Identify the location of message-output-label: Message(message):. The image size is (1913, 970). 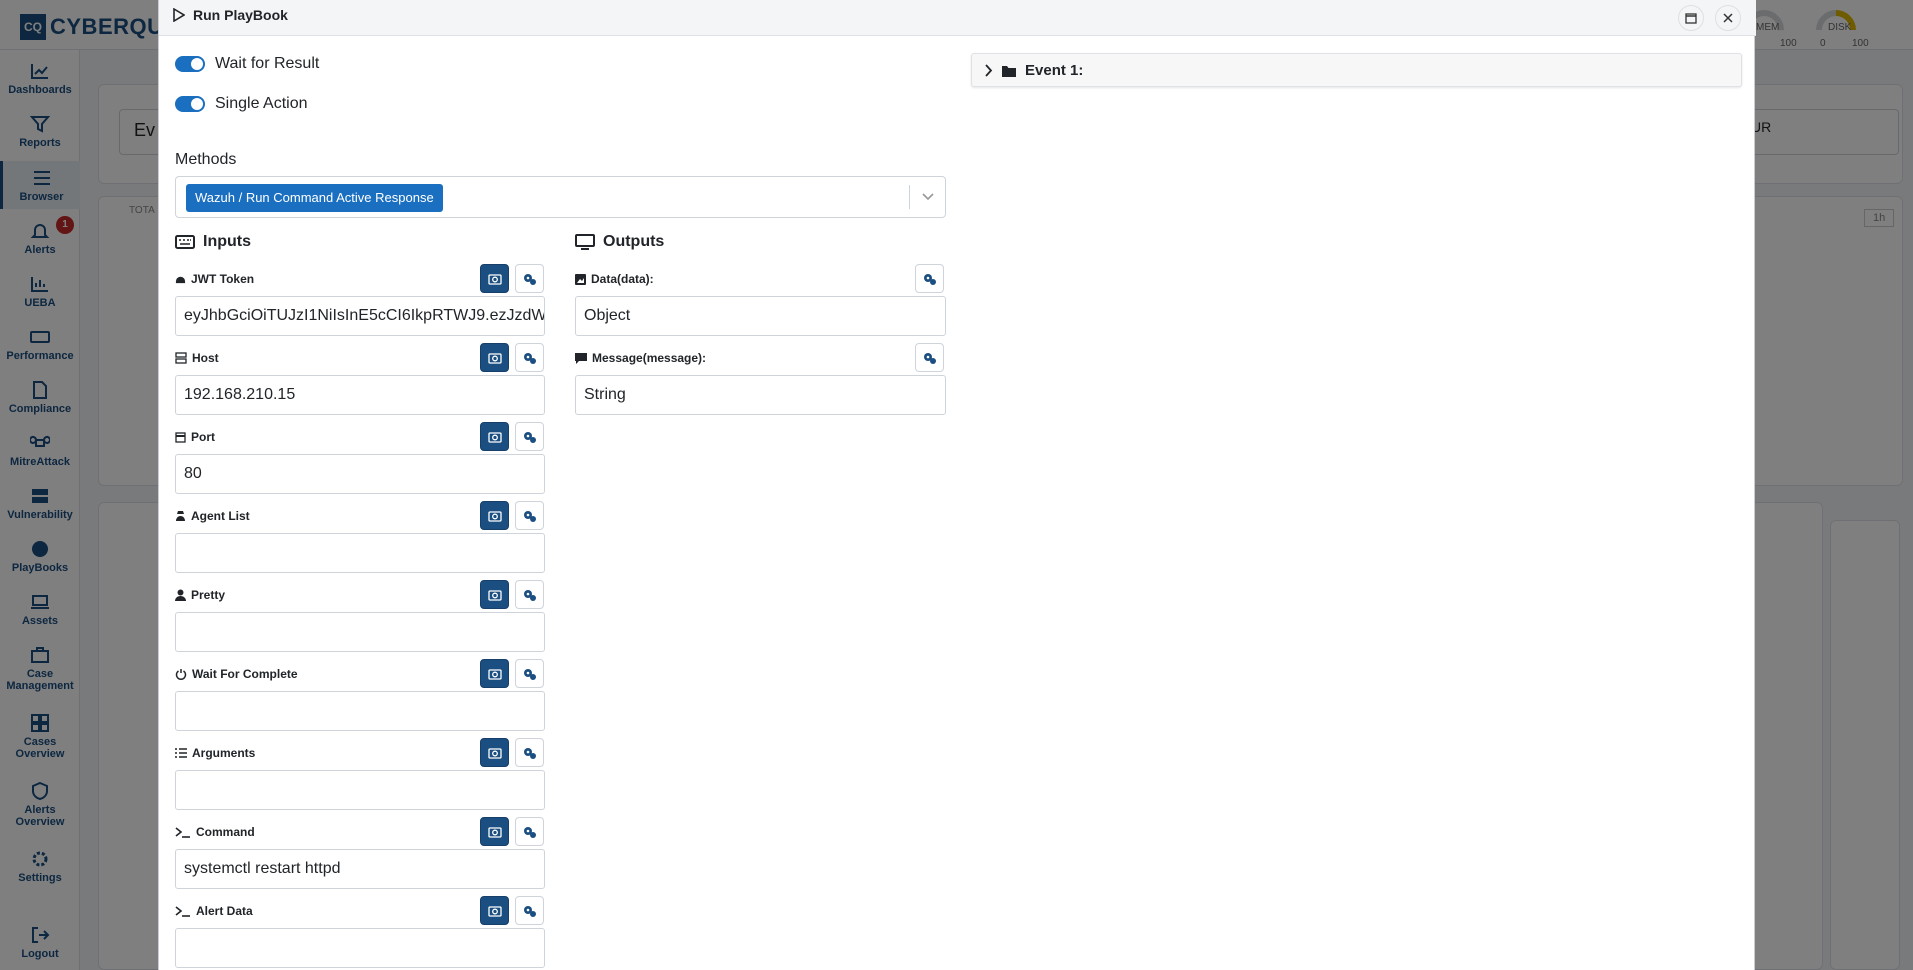
(640, 358).